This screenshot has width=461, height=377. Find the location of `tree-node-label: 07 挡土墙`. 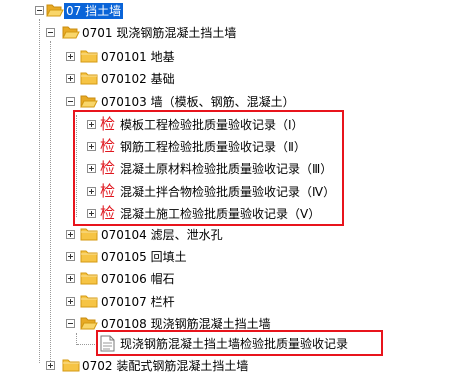

tree-node-label: 07 挡土墙 is located at coordinates (94, 11).